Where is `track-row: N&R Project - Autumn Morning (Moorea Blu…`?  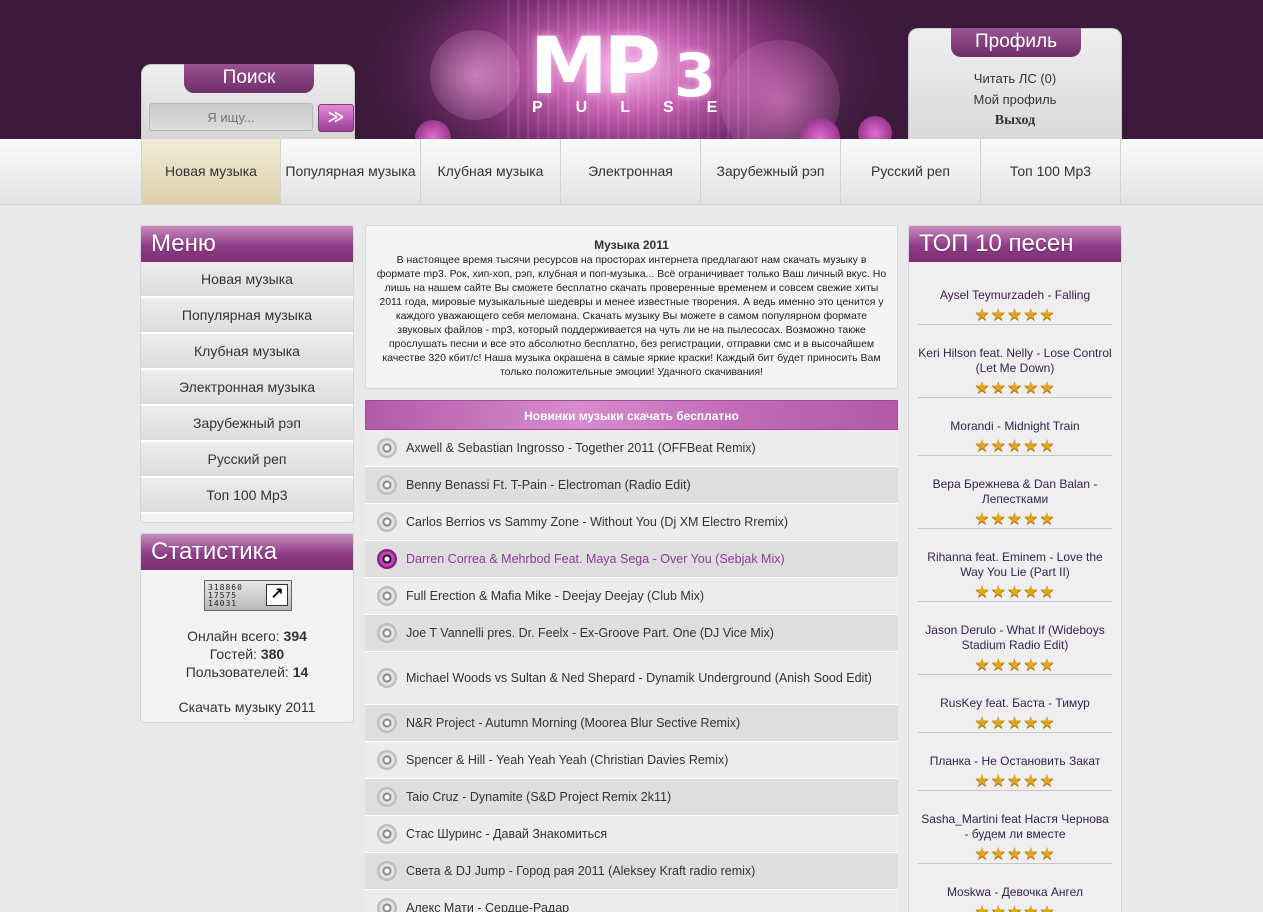
track-row: N&R Project - Autumn Morning (Moorea Blu… is located at coordinates (631, 723).